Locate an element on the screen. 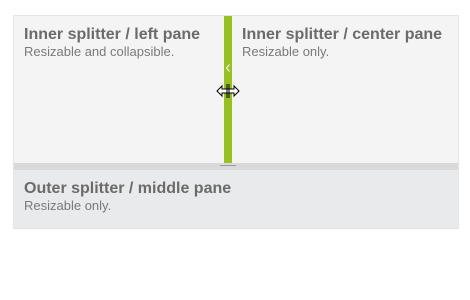 Image resolution: width=470 pixels, height=300 pixels. horizontal-resize-cursor-icon is located at coordinates (228, 91).